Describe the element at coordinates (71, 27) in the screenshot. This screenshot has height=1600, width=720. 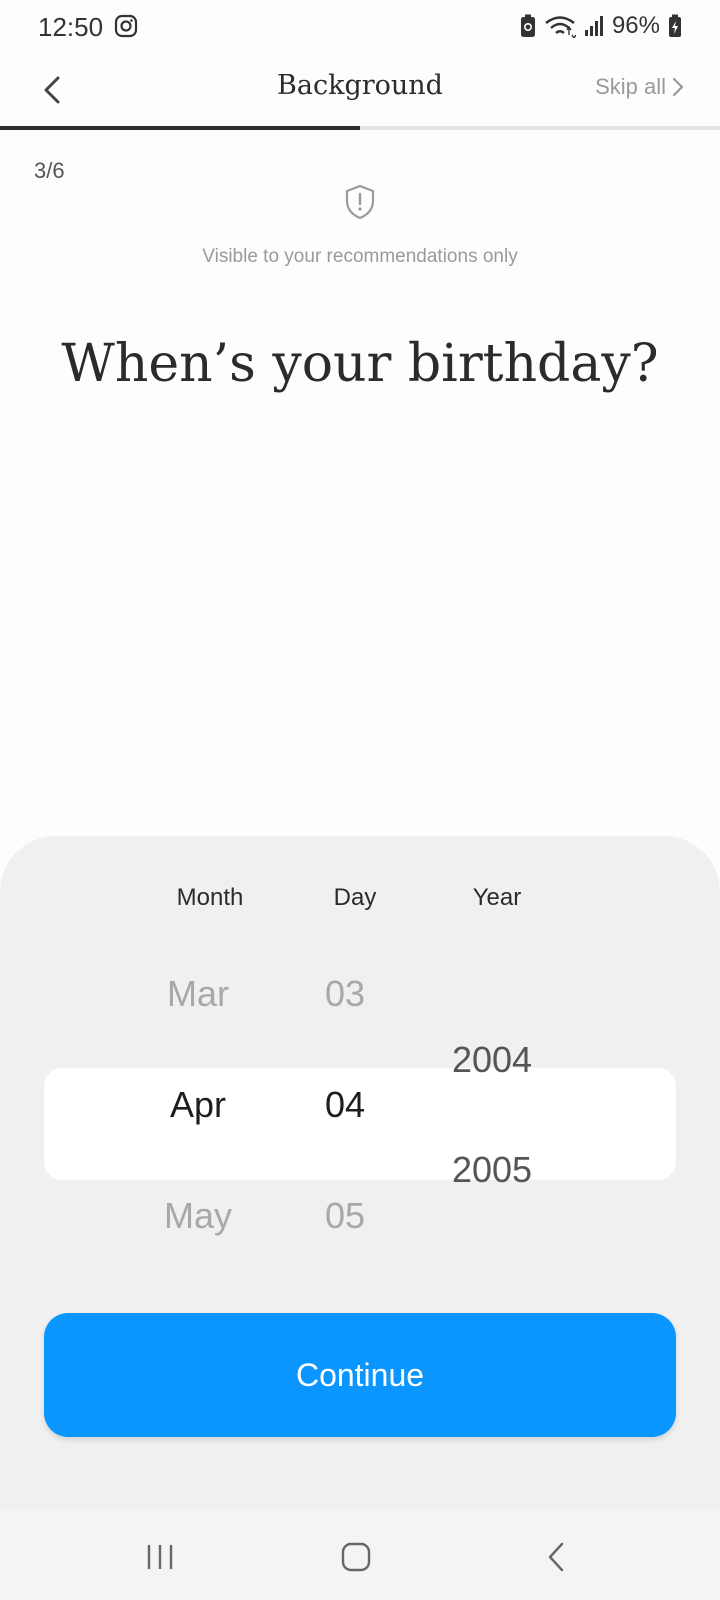
I see `status-time: 12:50` at that location.